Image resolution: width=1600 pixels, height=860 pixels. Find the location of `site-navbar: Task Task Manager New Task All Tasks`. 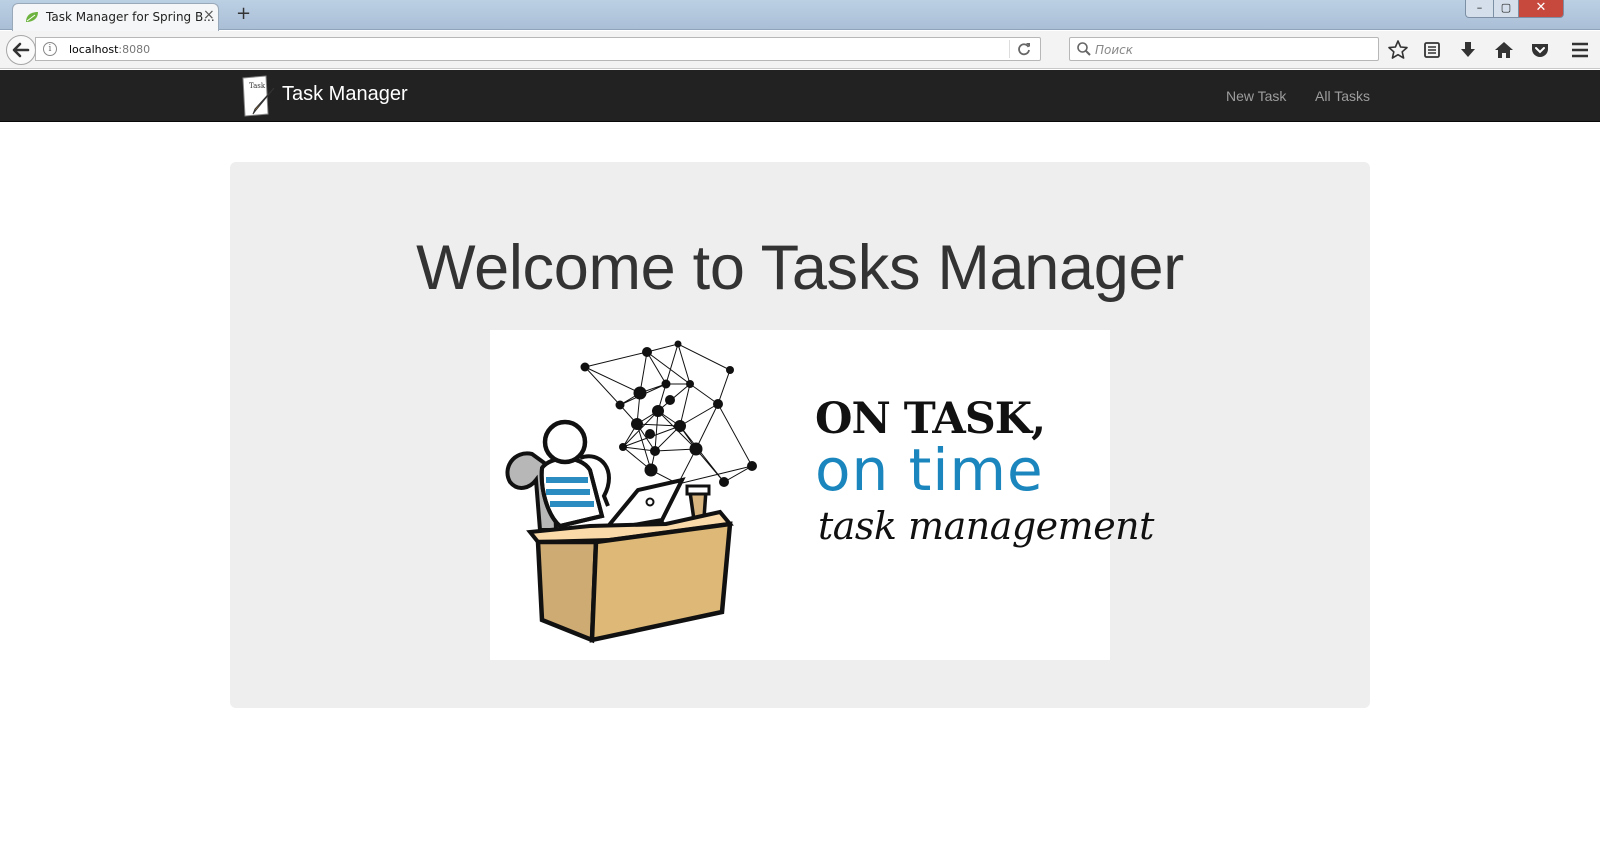

site-navbar: Task Task Manager New Task All Tasks is located at coordinates (800, 96).